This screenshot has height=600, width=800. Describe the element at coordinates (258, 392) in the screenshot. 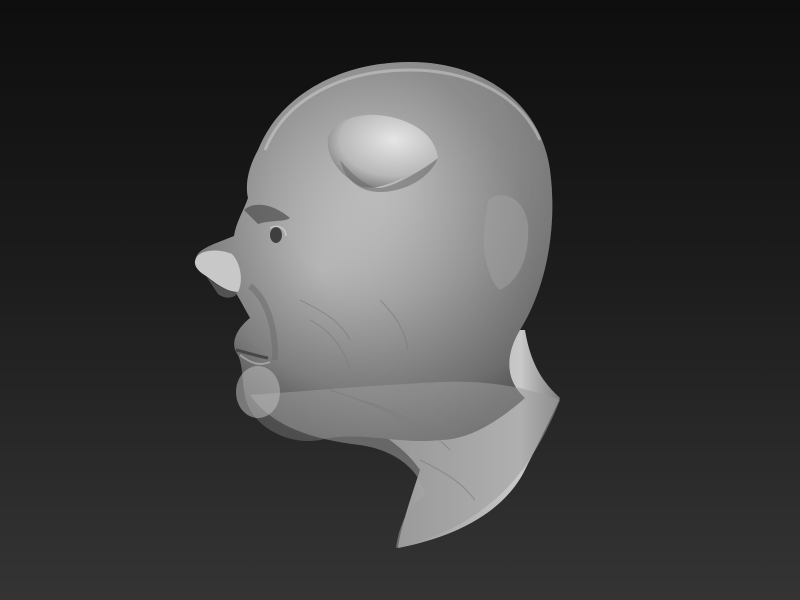

I see `chin` at that location.